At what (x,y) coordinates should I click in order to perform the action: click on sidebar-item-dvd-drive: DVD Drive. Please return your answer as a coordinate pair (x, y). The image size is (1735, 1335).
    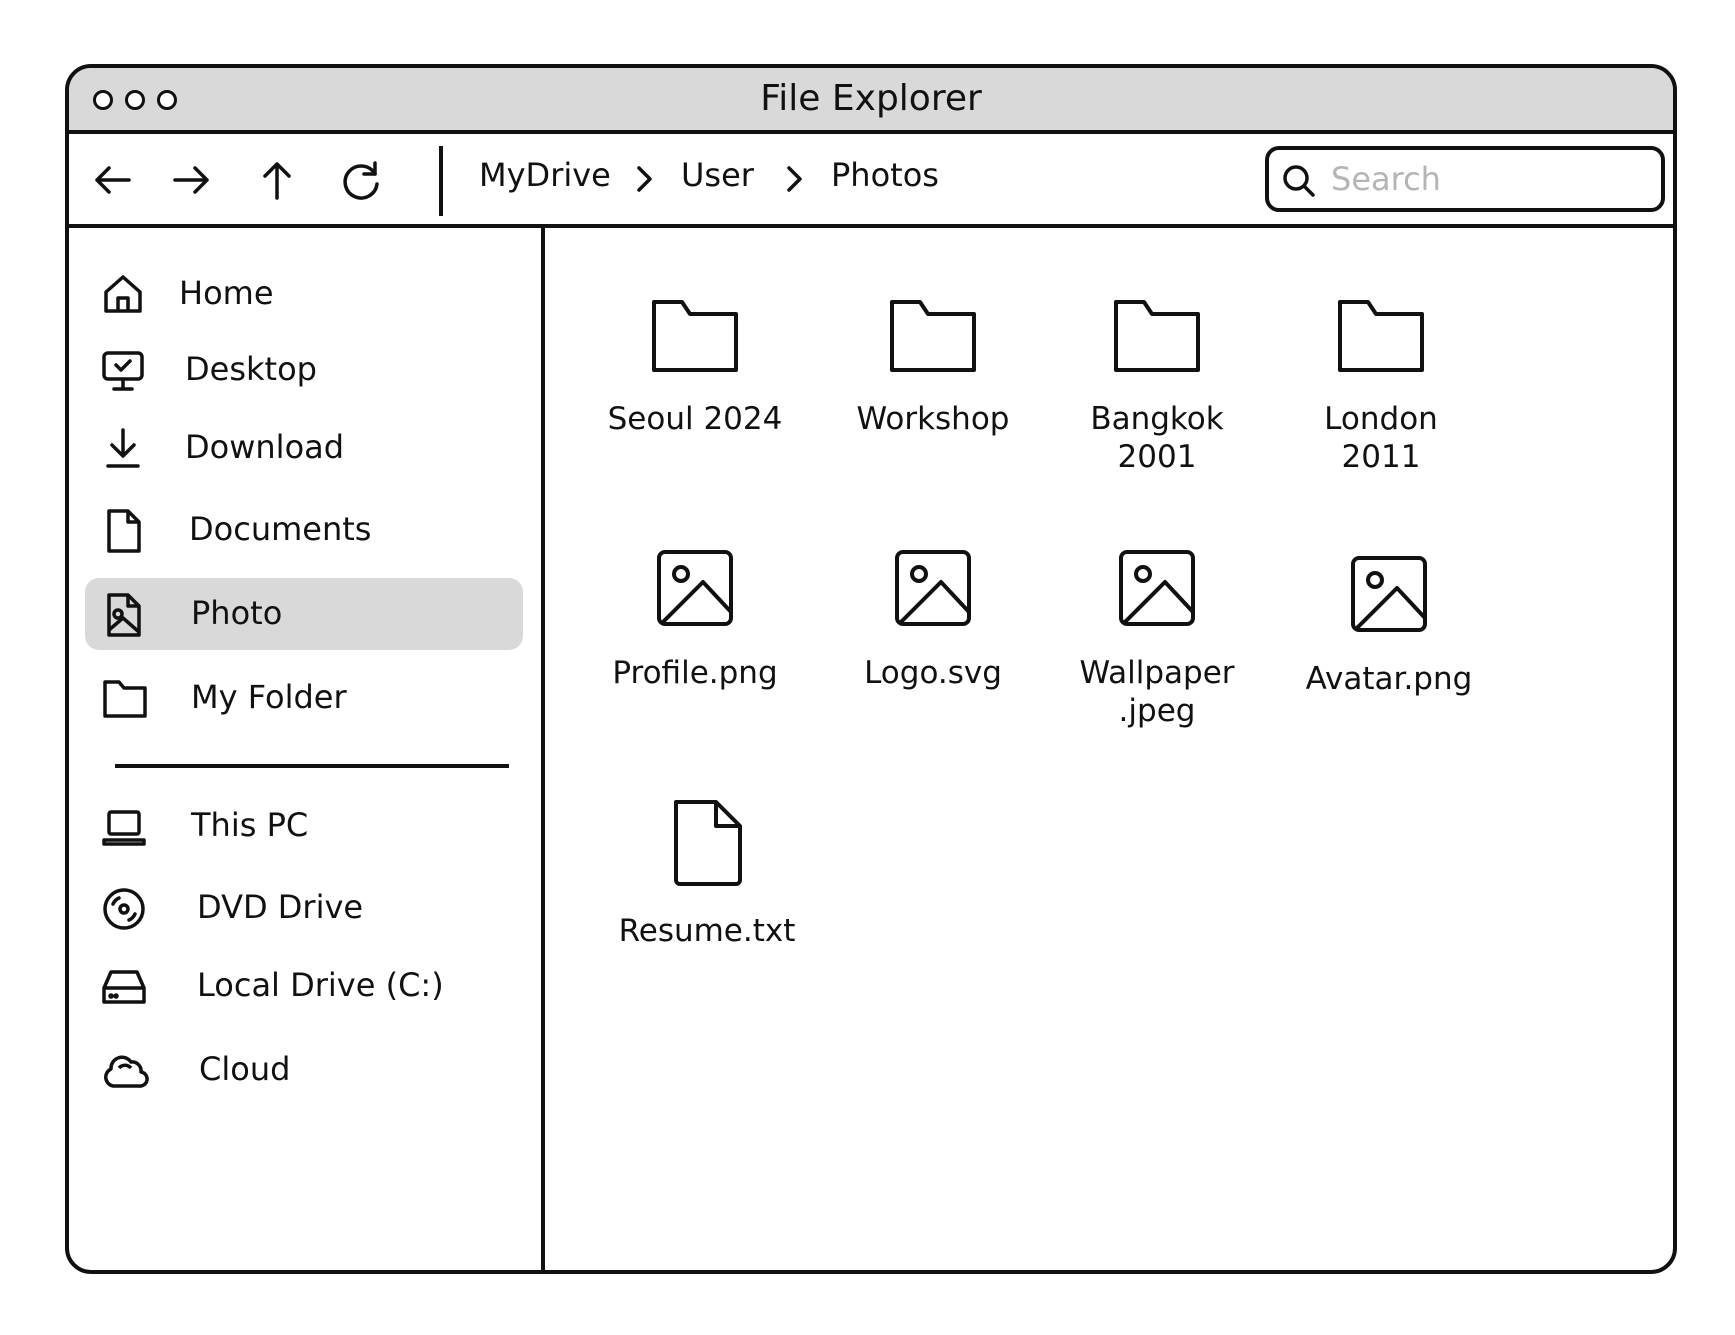
    Looking at the image, I should click on (304, 908).